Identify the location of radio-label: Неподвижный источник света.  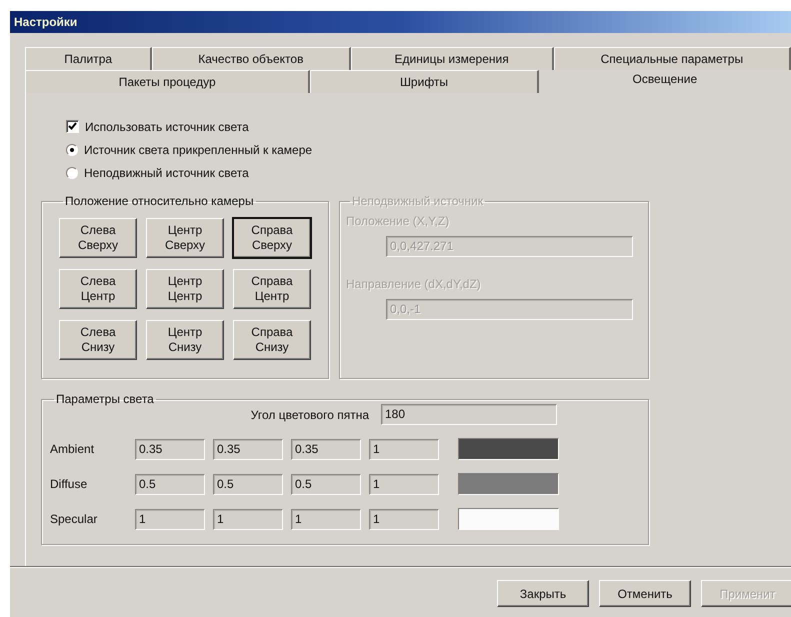
(166, 173).